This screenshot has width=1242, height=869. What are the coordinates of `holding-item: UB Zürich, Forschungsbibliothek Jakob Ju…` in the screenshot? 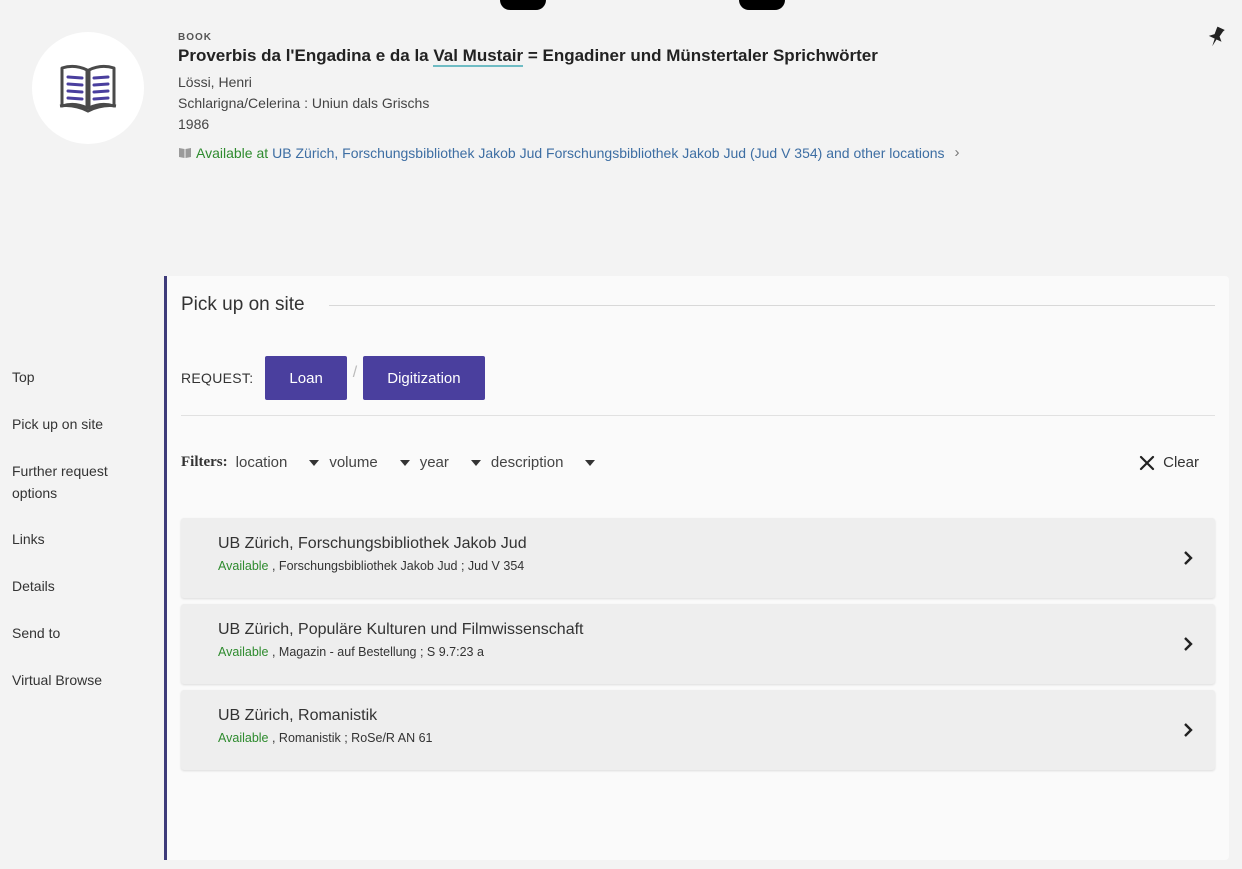 It's located at (698, 558).